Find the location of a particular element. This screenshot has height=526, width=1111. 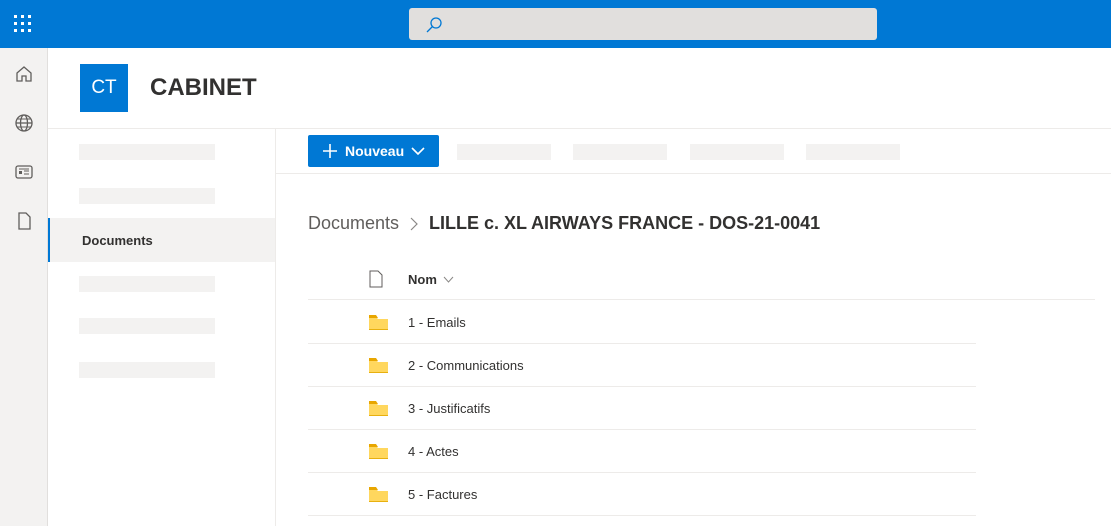

app-launcher-icon is located at coordinates (23, 24).